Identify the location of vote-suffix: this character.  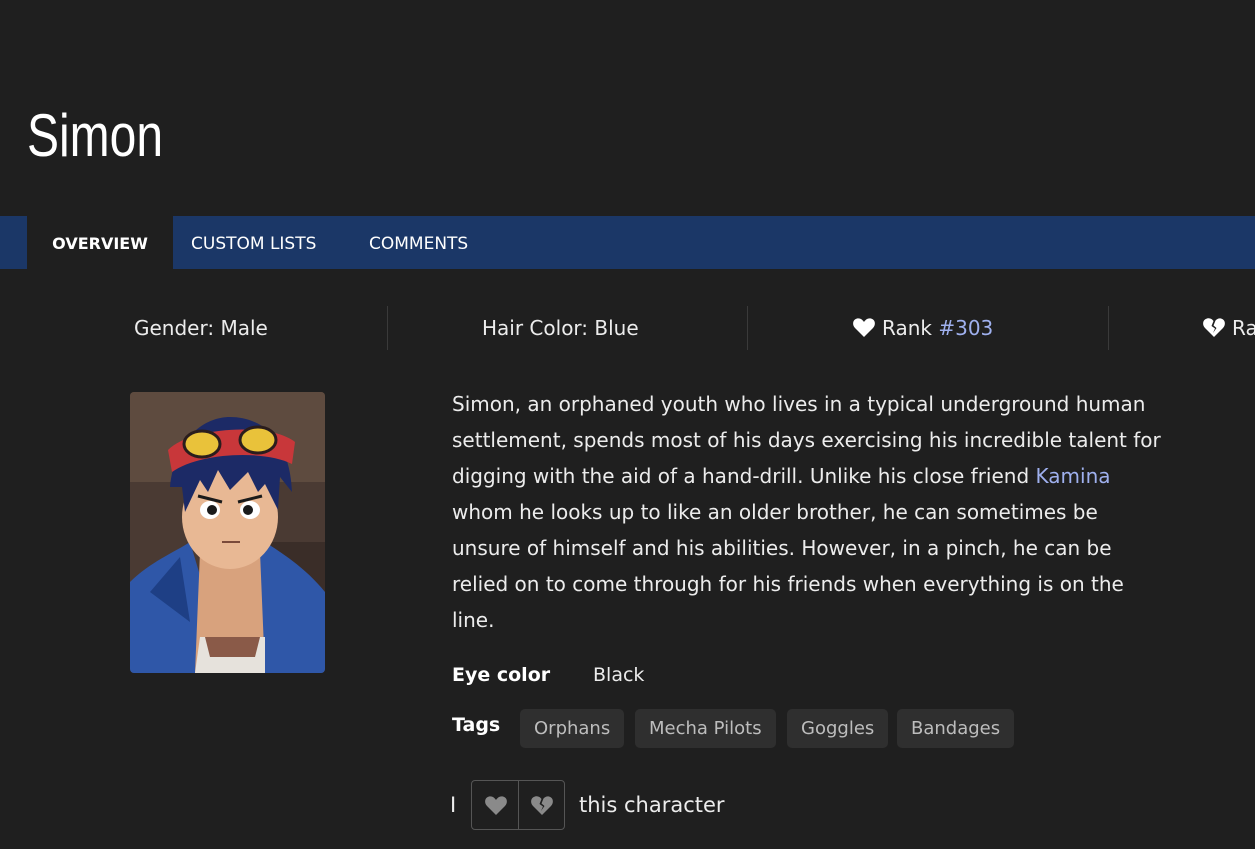
(652, 805).